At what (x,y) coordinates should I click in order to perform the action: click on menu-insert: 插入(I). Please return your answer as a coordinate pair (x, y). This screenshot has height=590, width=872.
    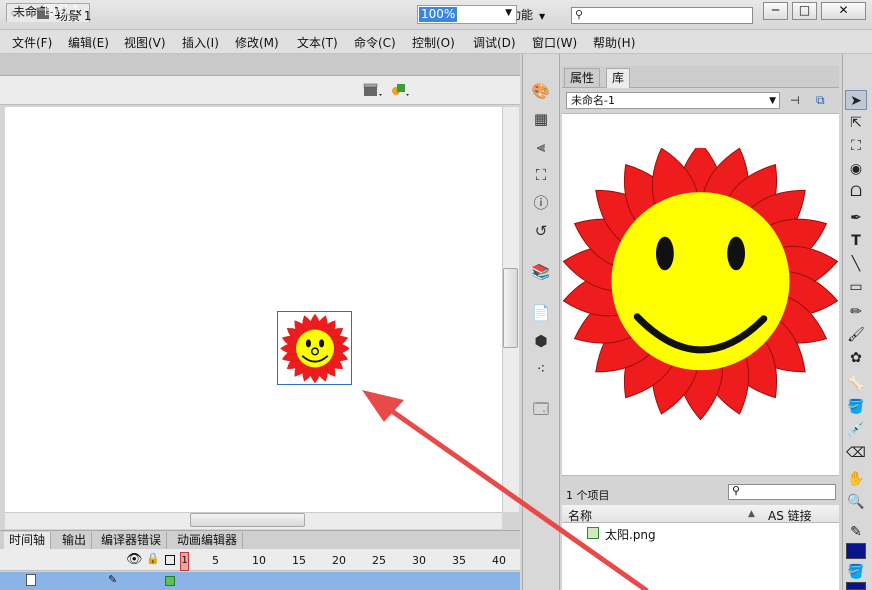
    Looking at the image, I should click on (200, 42).